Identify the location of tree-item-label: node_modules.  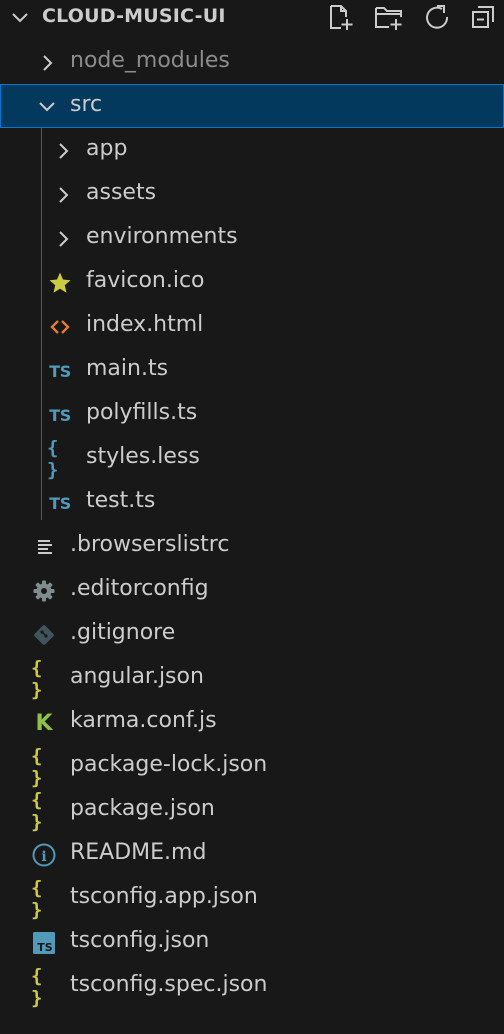
(150, 60).